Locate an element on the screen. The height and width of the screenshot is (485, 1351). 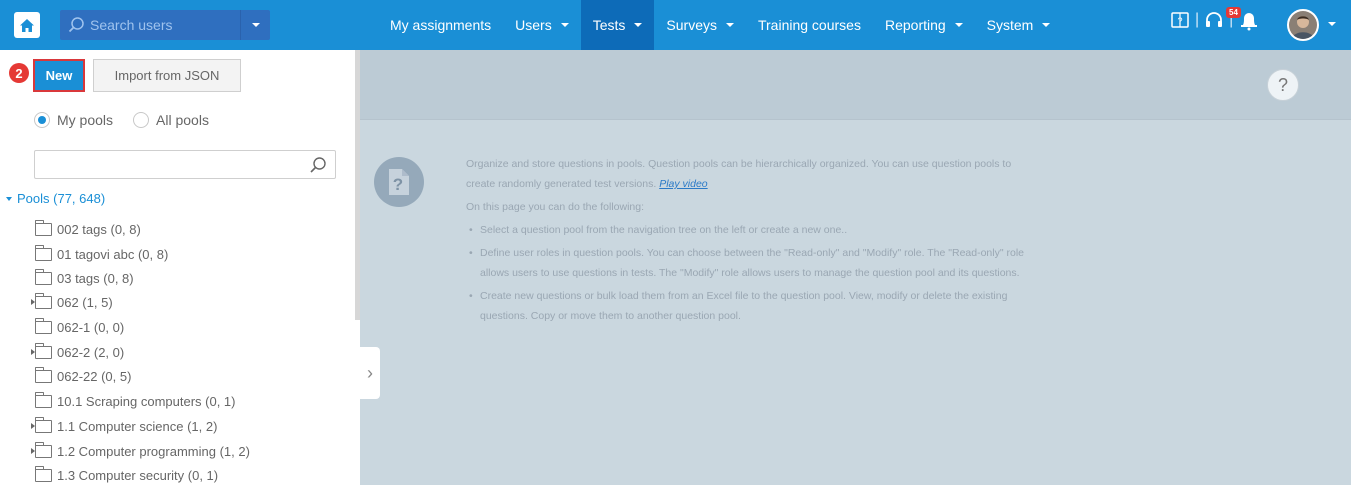
tree-item: 03 tags (0, 8) is located at coordinates (84, 278).